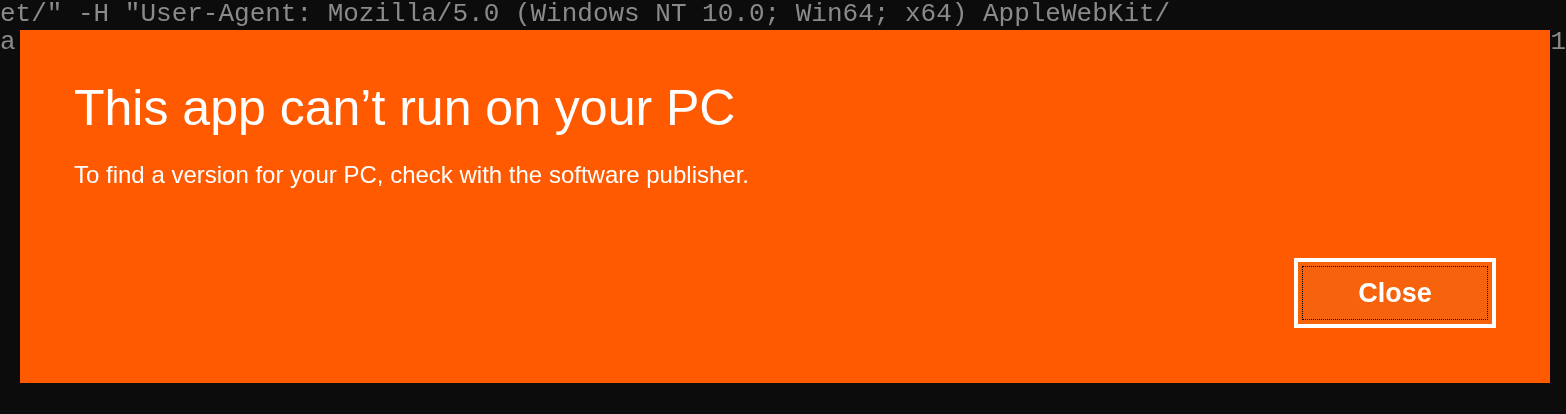 The width and height of the screenshot is (1566, 414). Describe the element at coordinates (1558, 42) in the screenshot. I see `terminal-text: 1` at that location.